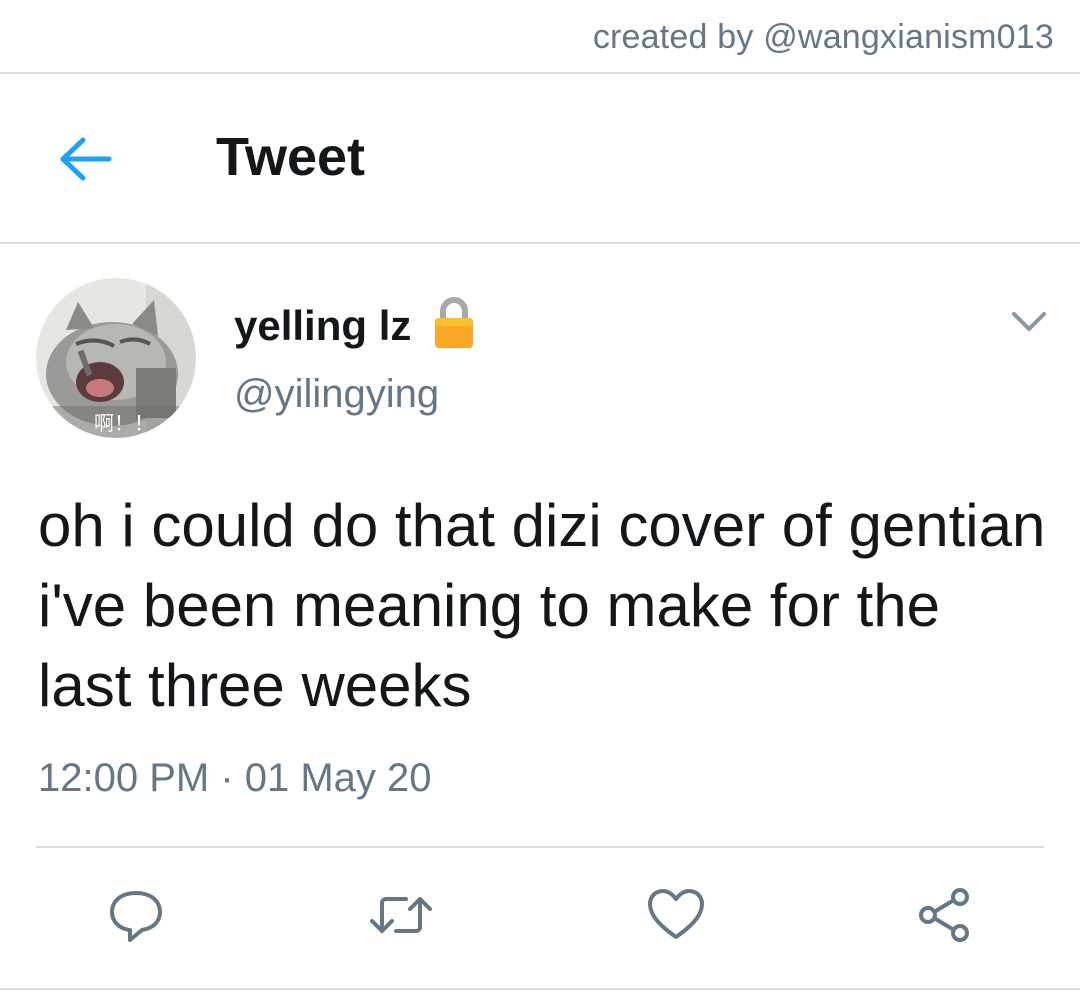 The image size is (1080, 1006). Describe the element at coordinates (540, 847) in the screenshot. I see `actions-divider` at that location.